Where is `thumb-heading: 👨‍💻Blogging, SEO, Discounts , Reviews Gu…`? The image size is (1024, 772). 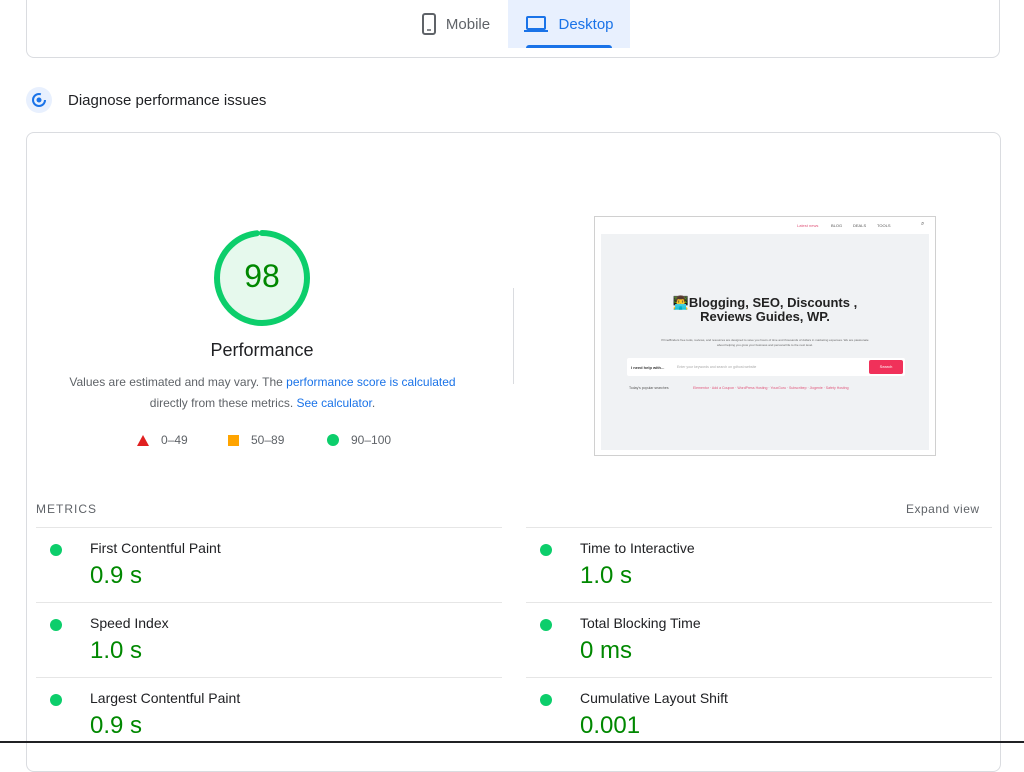 thumb-heading: 👨‍💻Blogging, SEO, Discounts , Reviews Gu… is located at coordinates (765, 310).